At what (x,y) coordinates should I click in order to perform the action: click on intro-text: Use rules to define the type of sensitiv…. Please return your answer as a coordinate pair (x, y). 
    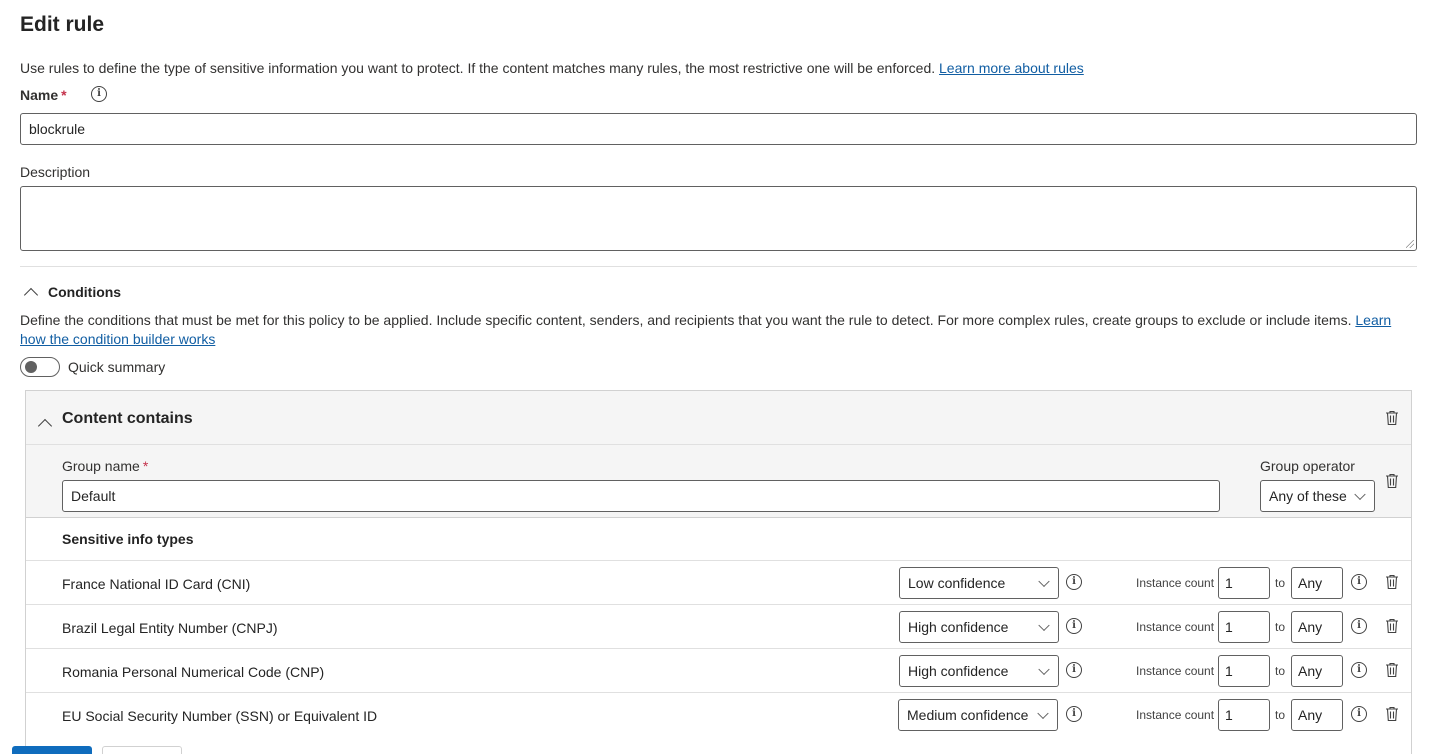
    Looking at the image, I should click on (552, 68).